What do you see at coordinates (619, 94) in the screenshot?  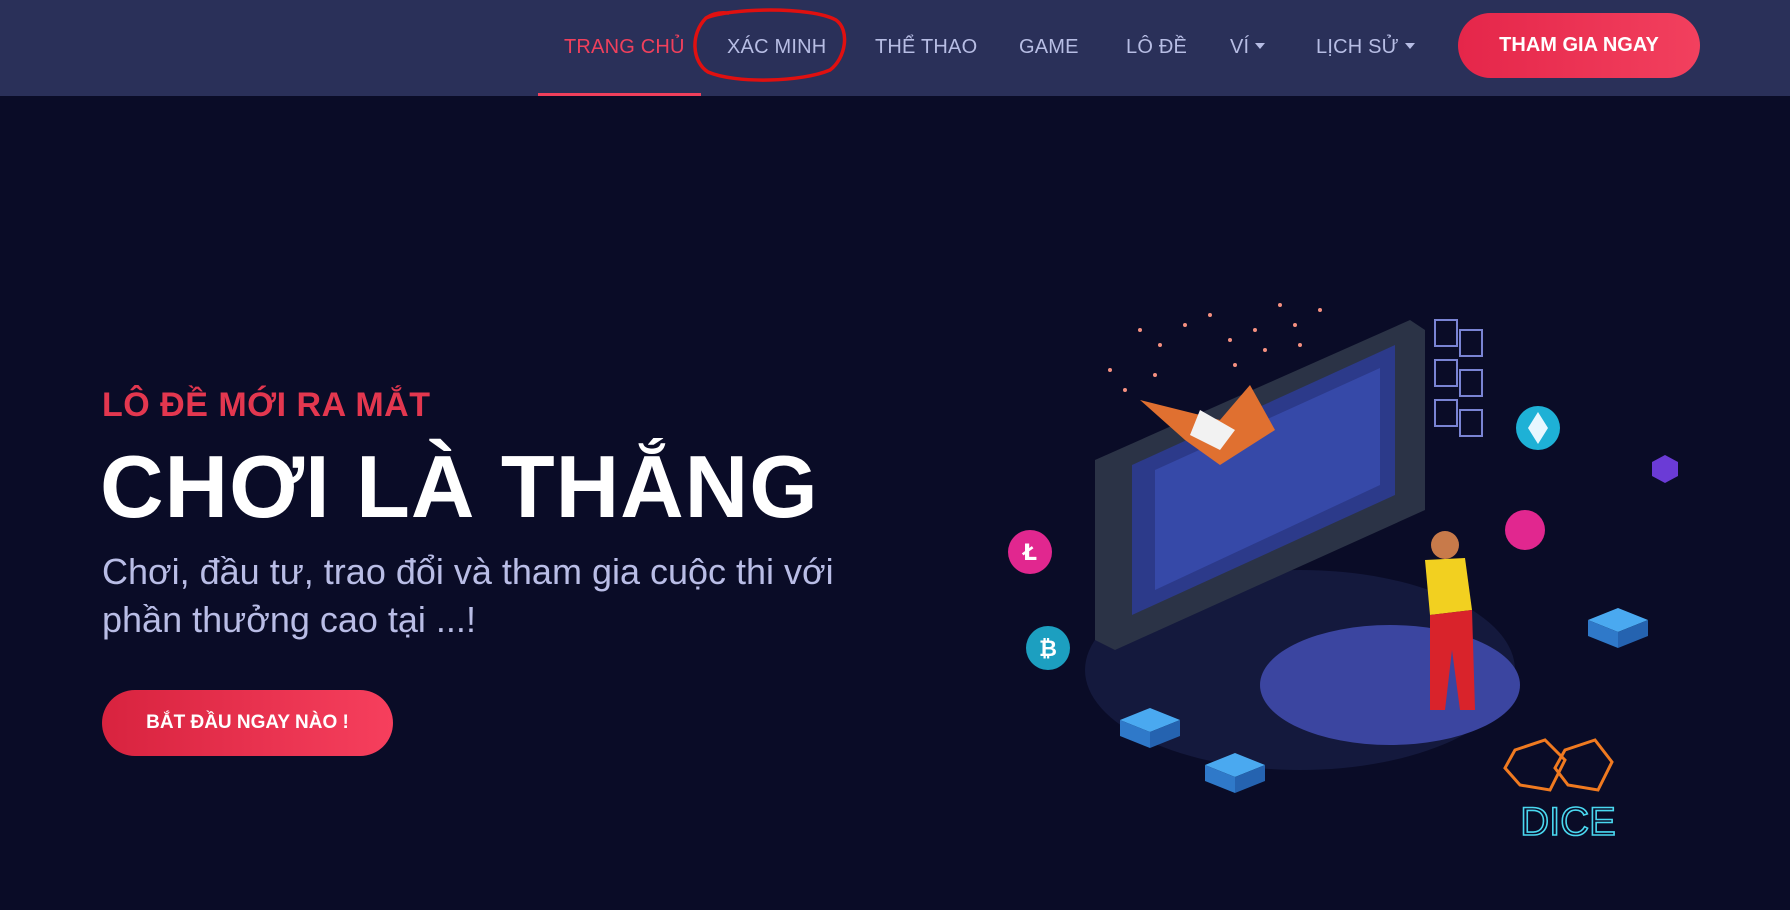 I see `active-nav-indicator` at bounding box center [619, 94].